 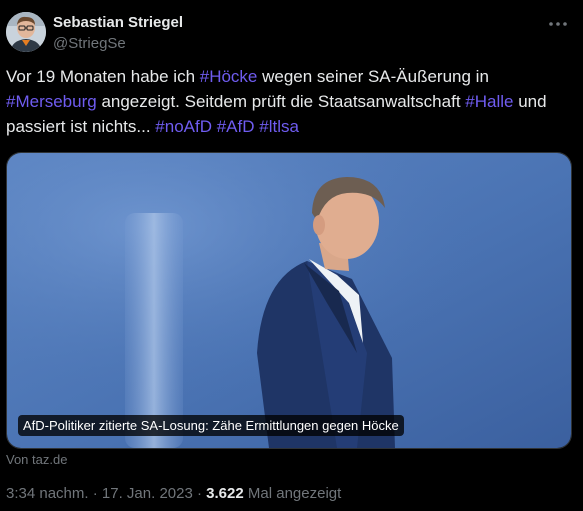 What do you see at coordinates (118, 22) in the screenshot?
I see `author-name: Sebastian Striegel` at bounding box center [118, 22].